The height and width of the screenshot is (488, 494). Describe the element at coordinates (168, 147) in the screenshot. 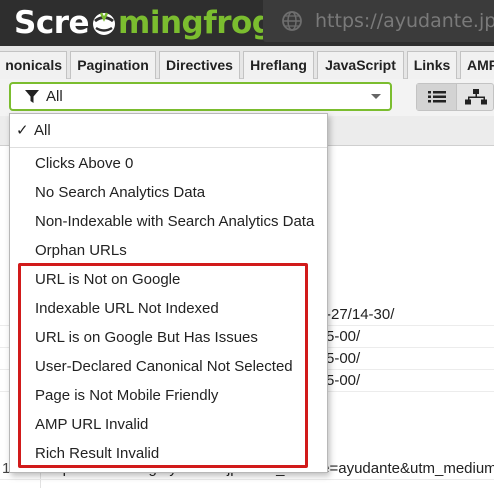

I see `menu-divider` at that location.